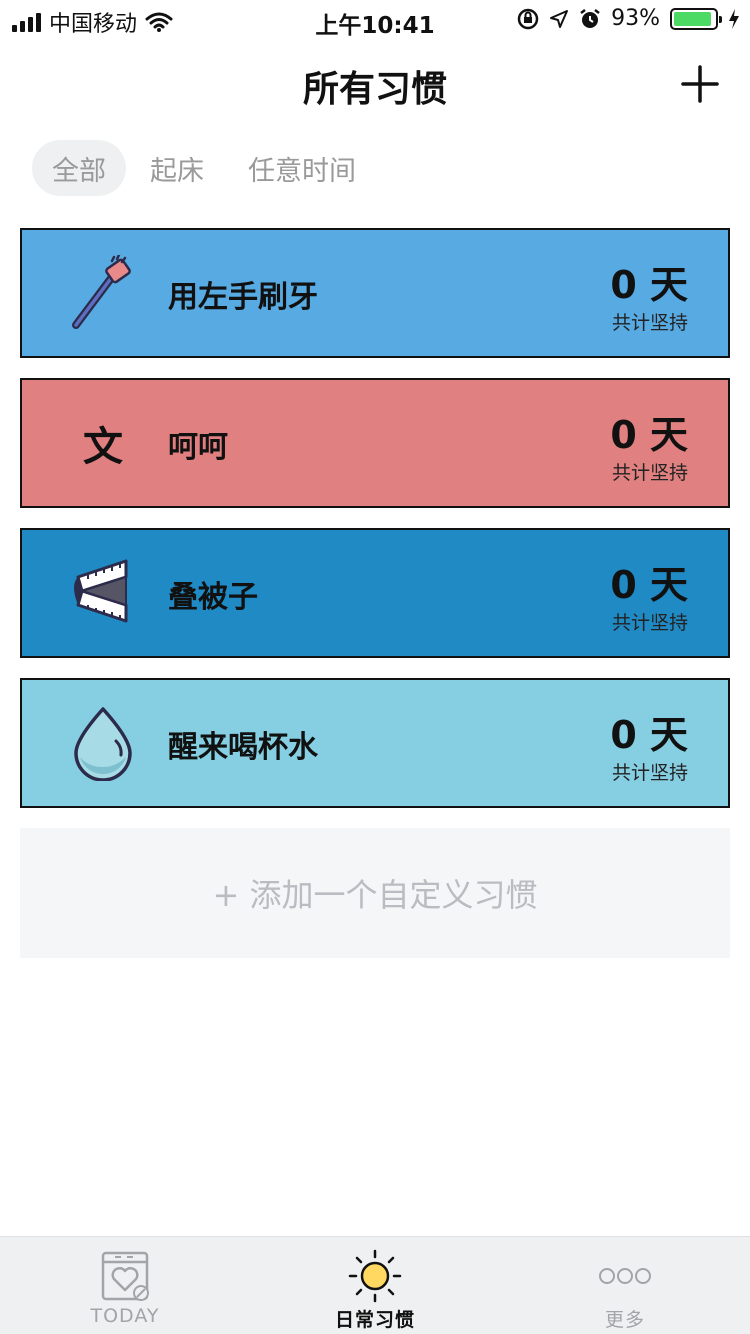 The height and width of the screenshot is (1334, 750). What do you see at coordinates (375, 893) in the screenshot?
I see `add-custom-habit-button: + 添加一个自定义习惯` at bounding box center [375, 893].